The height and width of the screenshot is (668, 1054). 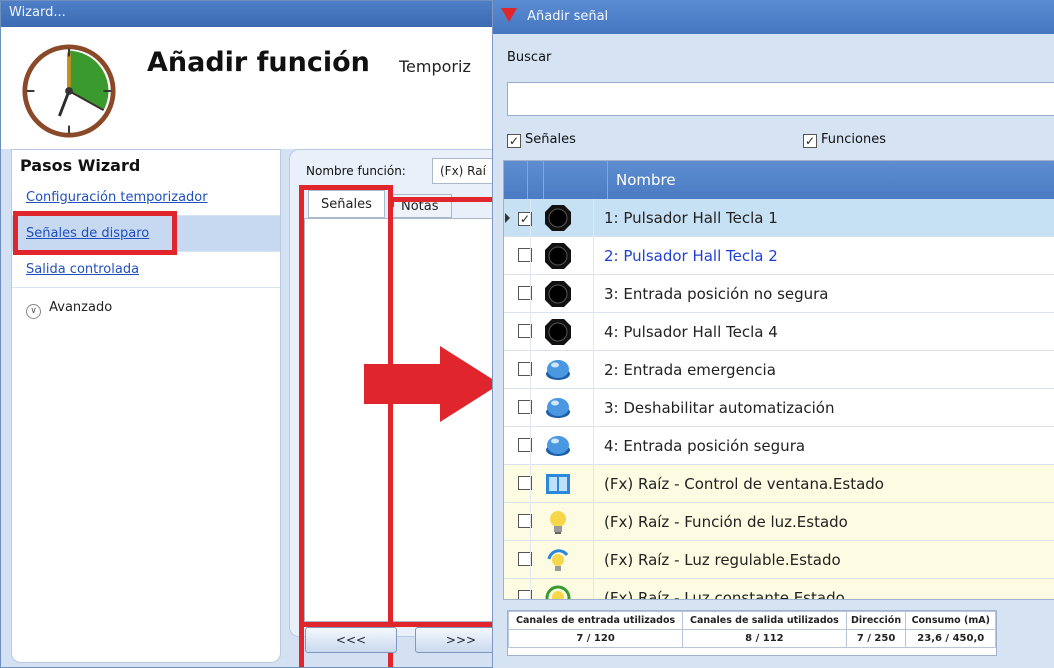 I want to click on row-name: 4: Entrada posición segura, so click(x=705, y=445).